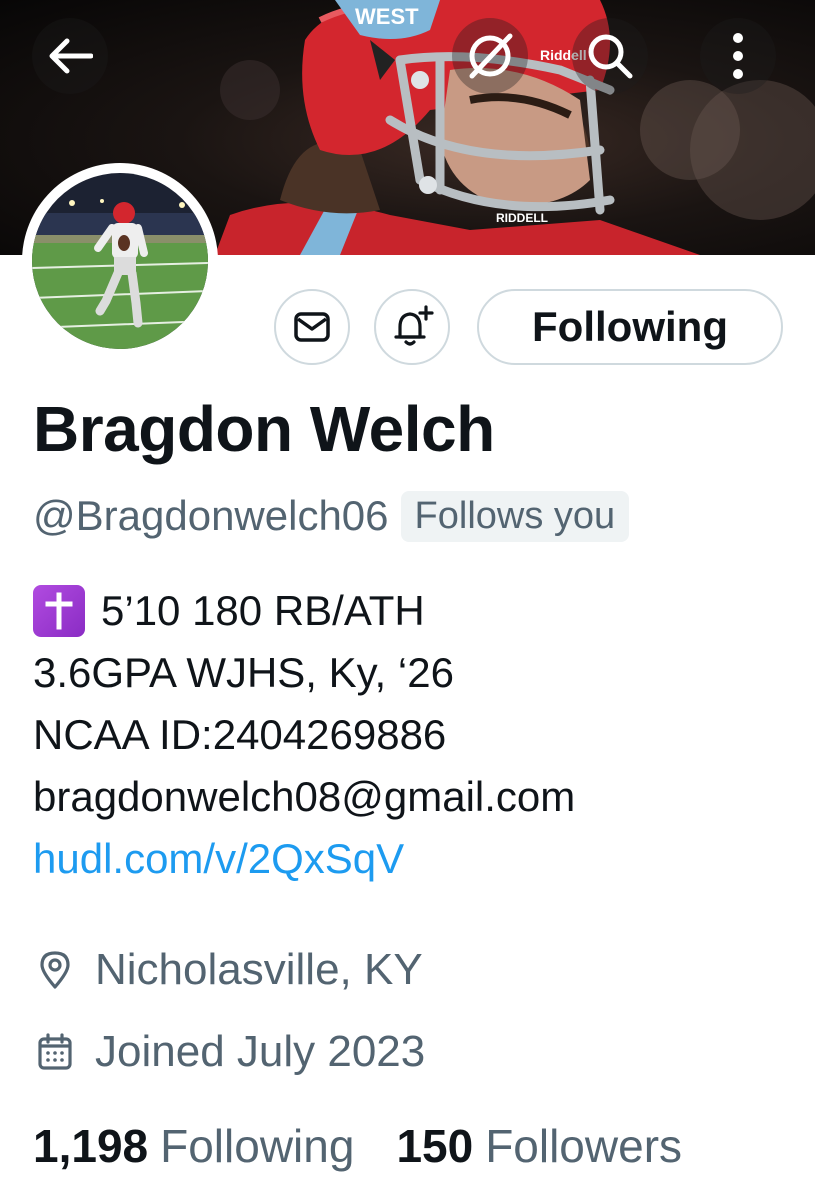  I want to click on following-count: 1,198, so click(91, 1146).